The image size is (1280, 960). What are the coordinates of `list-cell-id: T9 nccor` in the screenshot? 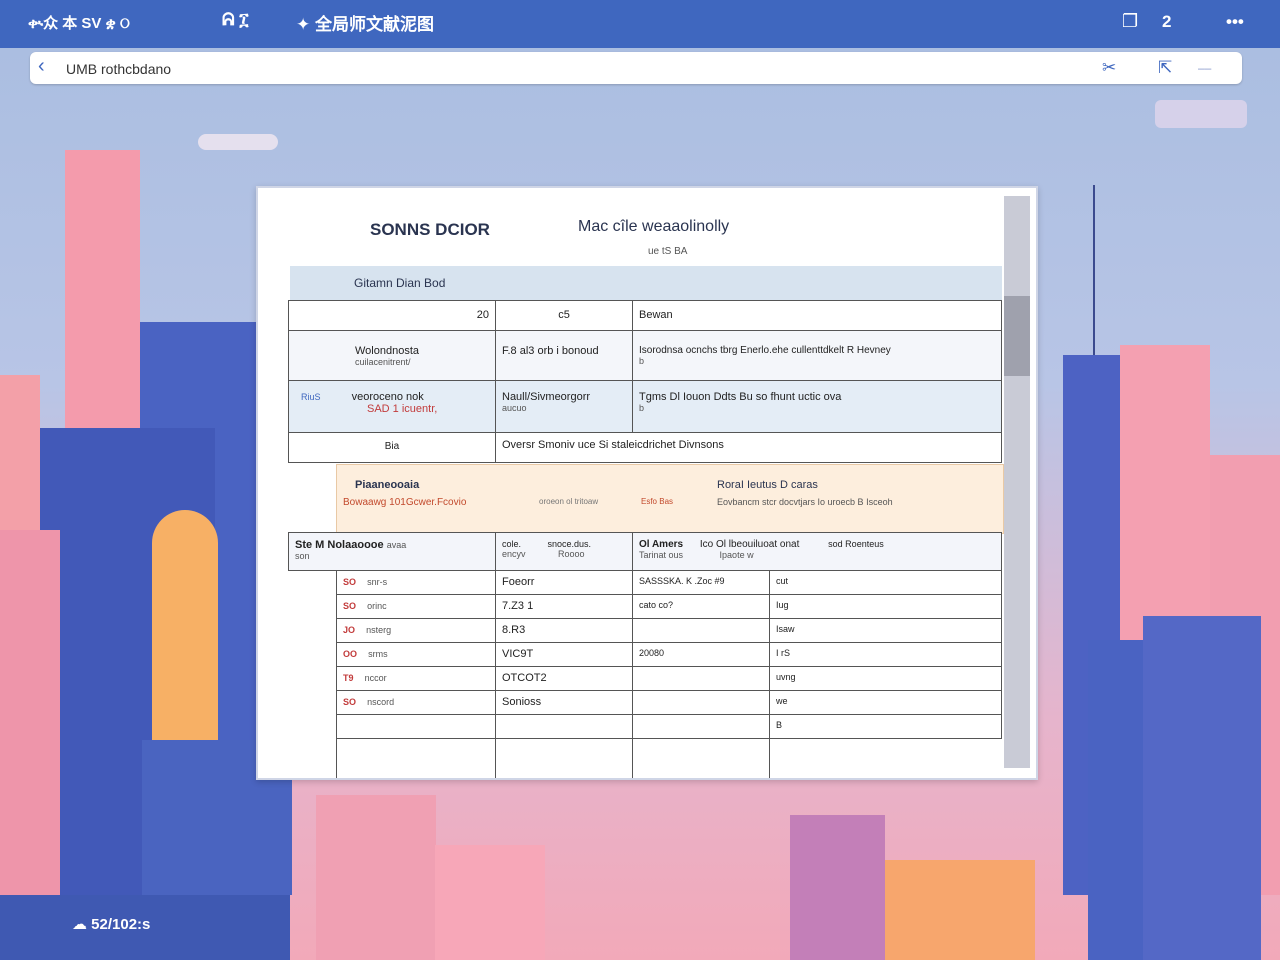 It's located at (416, 678).